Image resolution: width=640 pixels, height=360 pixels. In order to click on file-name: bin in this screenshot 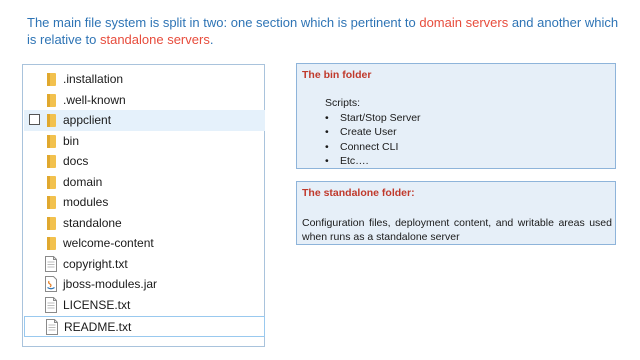, I will do `click(71, 141)`.